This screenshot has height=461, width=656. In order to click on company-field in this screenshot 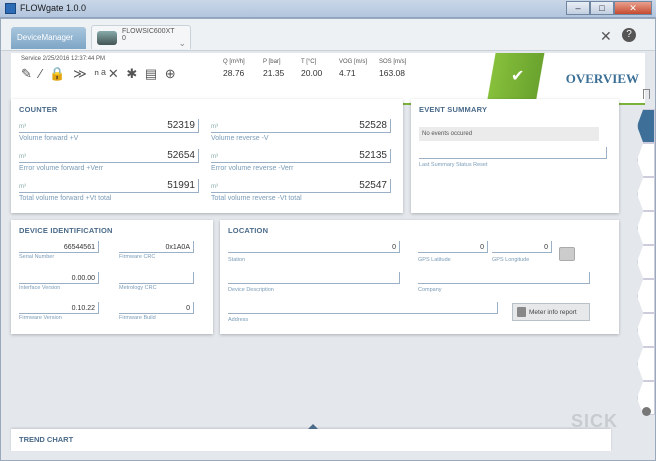, I will do `click(504, 278)`.